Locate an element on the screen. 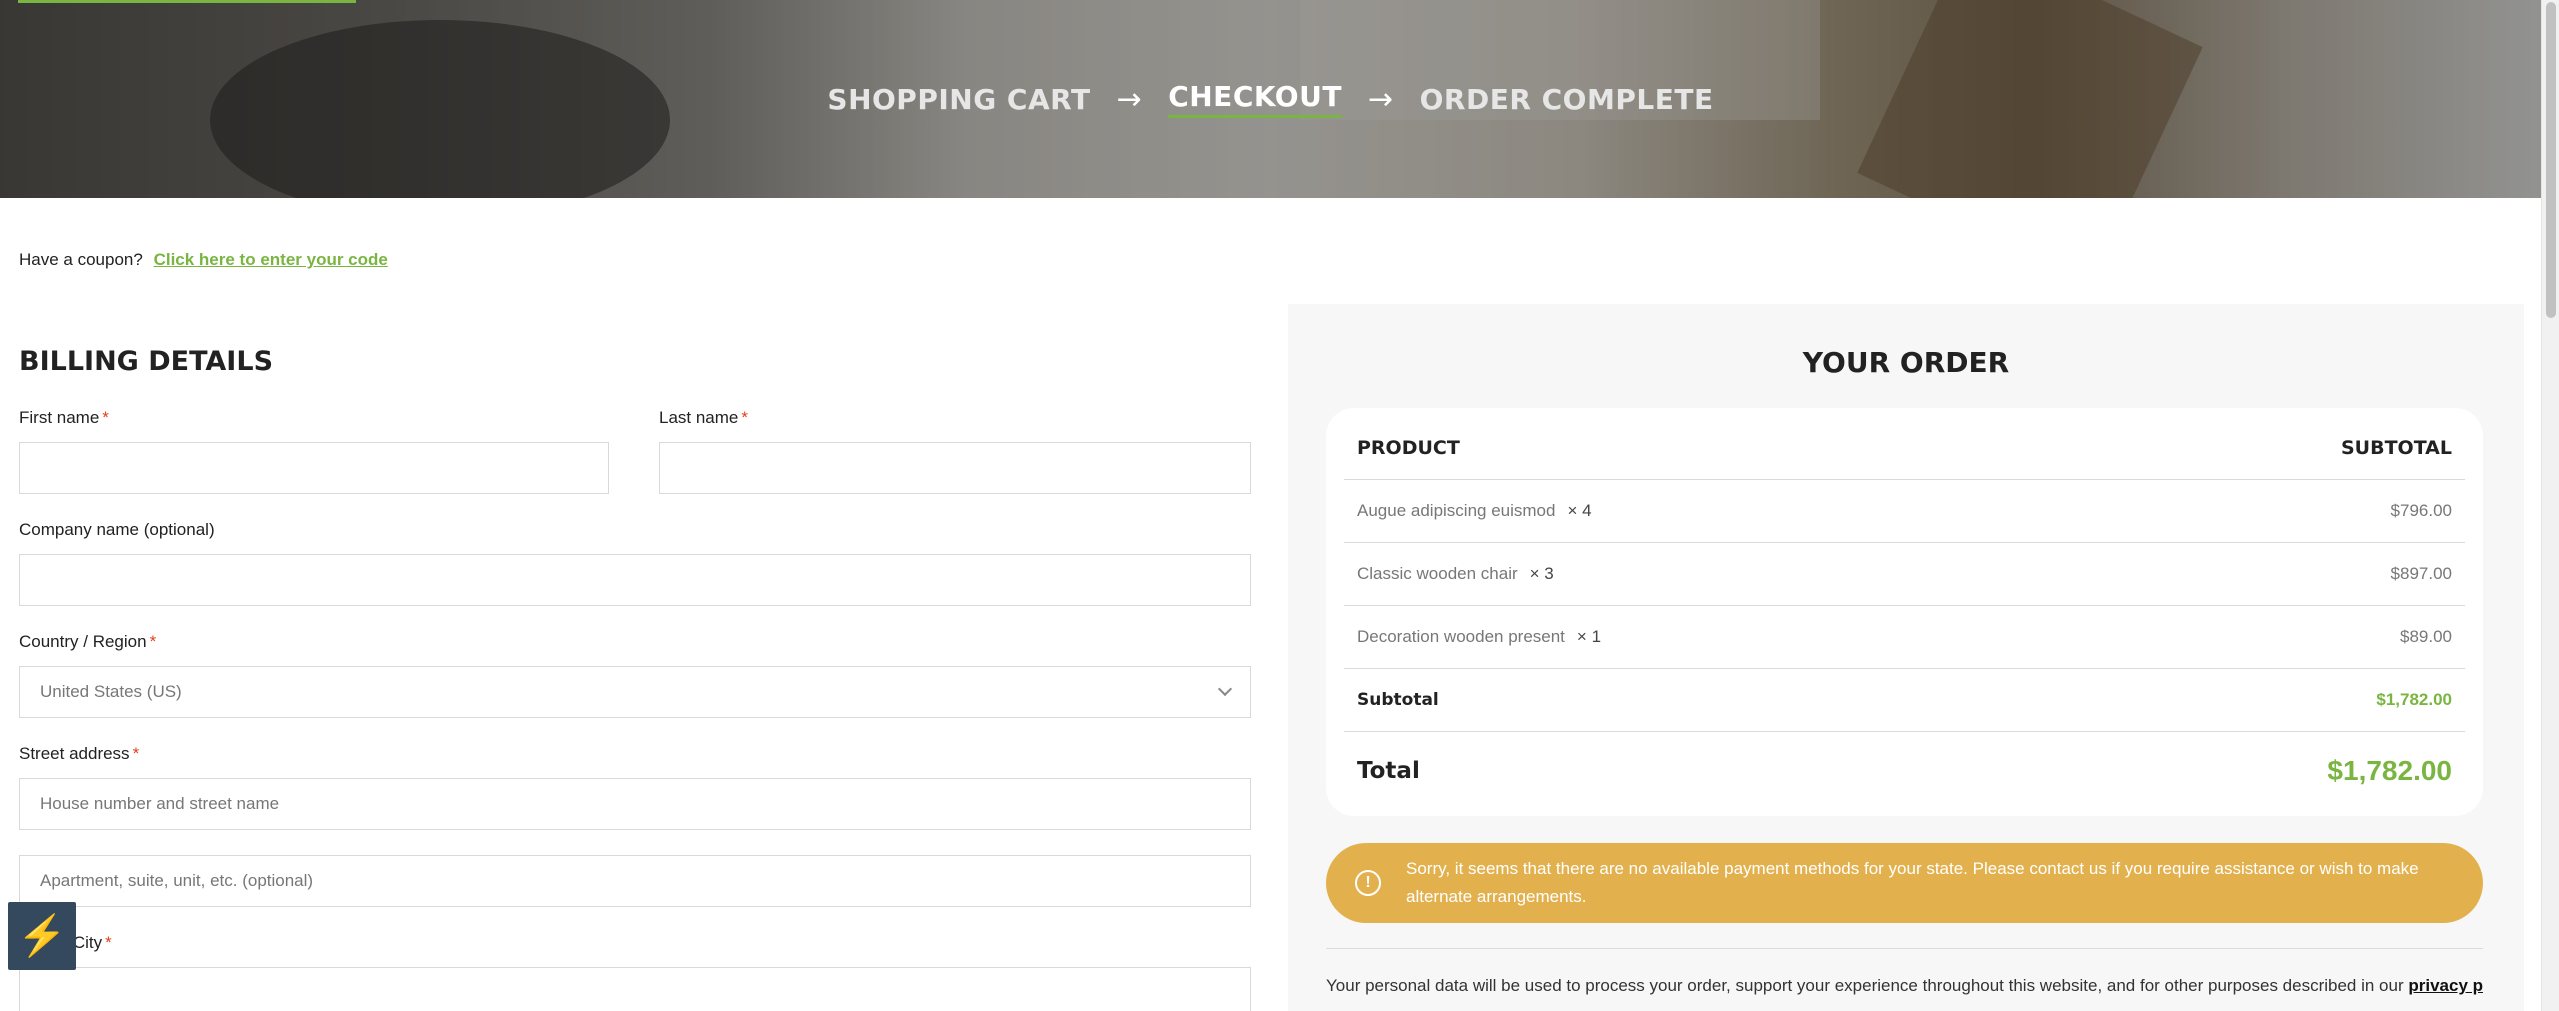  street-label: Street address * is located at coordinates (79, 753).